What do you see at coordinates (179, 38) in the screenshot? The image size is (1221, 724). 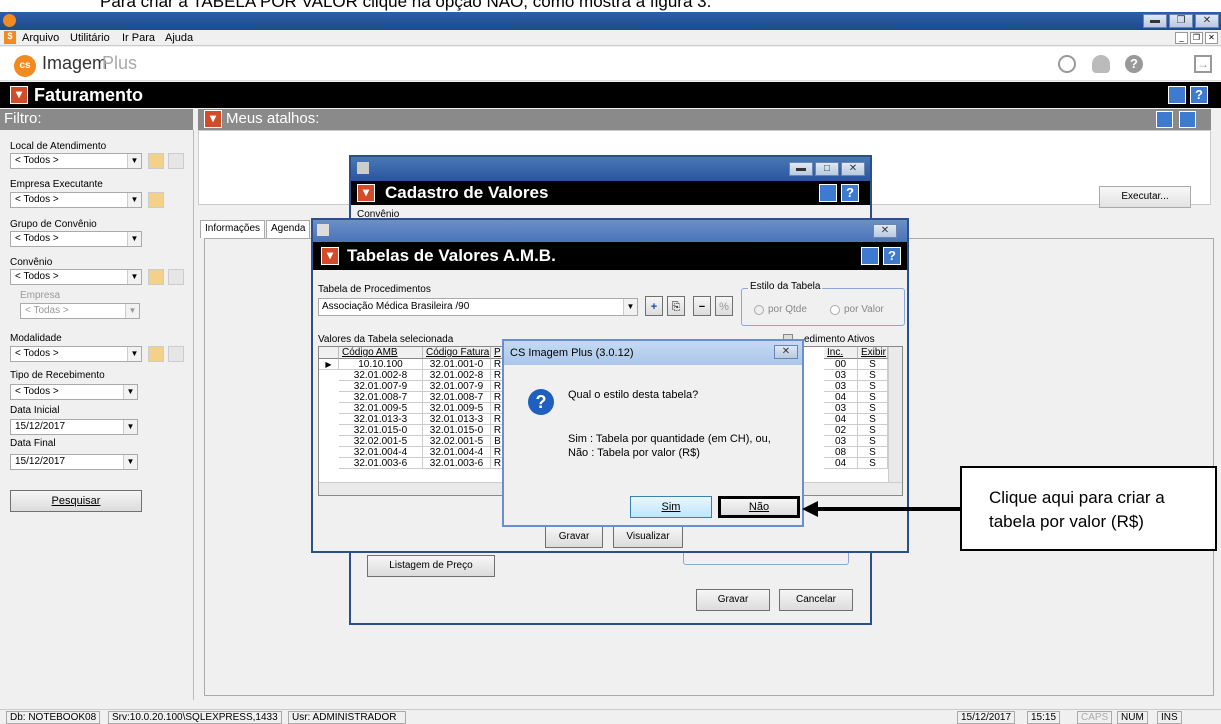 I see `menu-ajuda: Ajuda` at bounding box center [179, 38].